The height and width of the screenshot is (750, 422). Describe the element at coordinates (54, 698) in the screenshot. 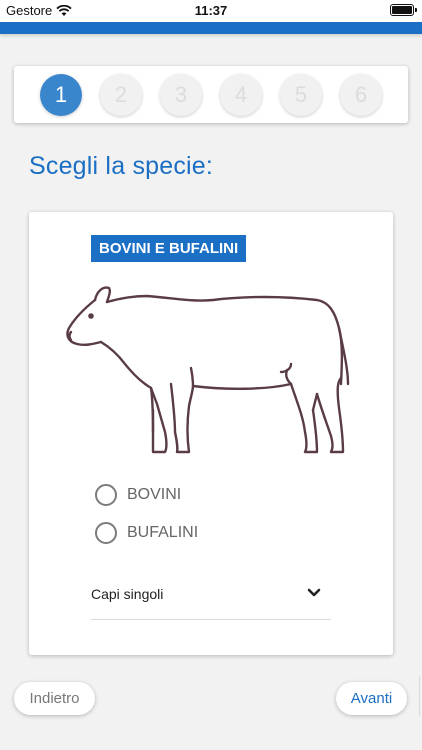

I see `back-button: Indietro` at that location.